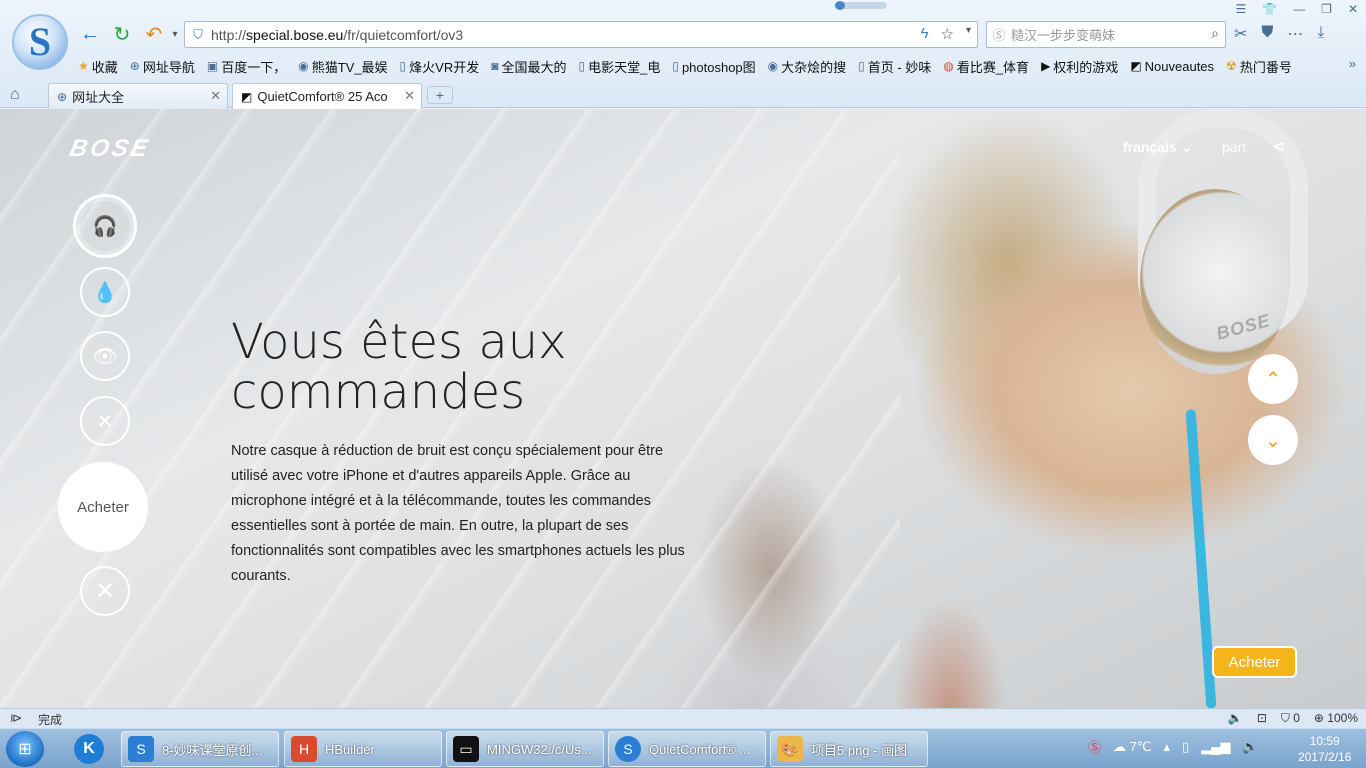  Describe the element at coordinates (1259, 66) in the screenshot. I see `bookmark-item: ☢ 热门番号` at that location.